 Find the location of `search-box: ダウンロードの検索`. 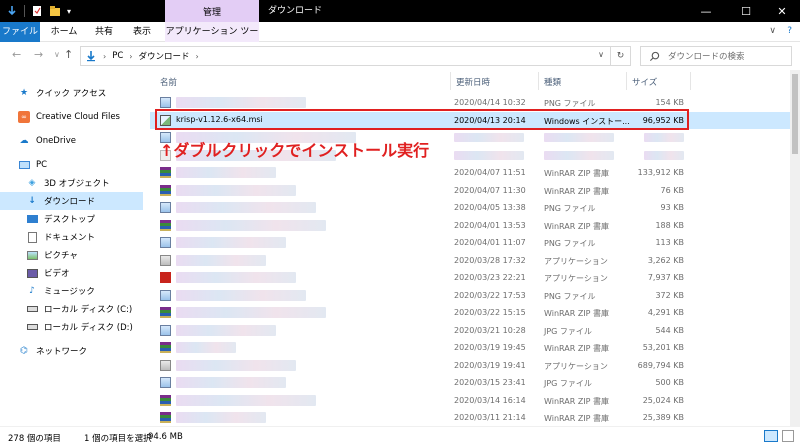

search-box: ダウンロードの検索 is located at coordinates (716, 56).